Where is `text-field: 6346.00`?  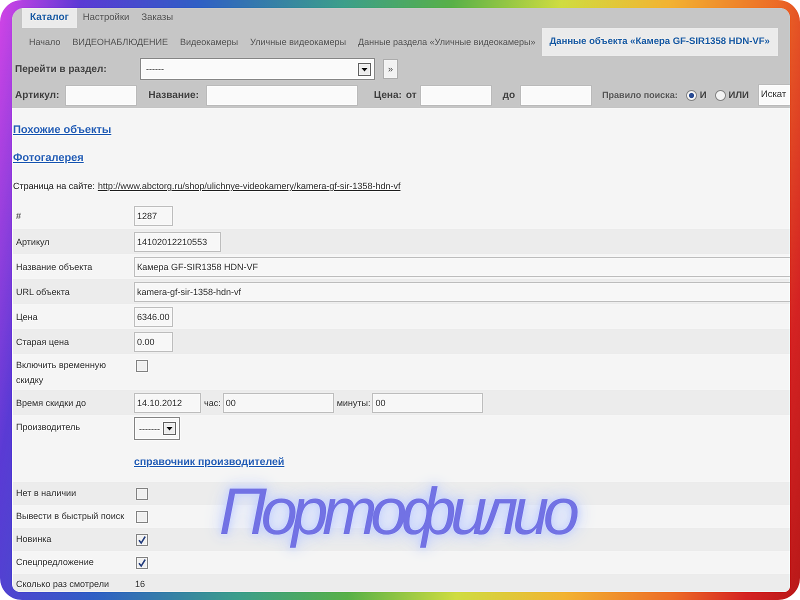 text-field: 6346.00 is located at coordinates (153, 317).